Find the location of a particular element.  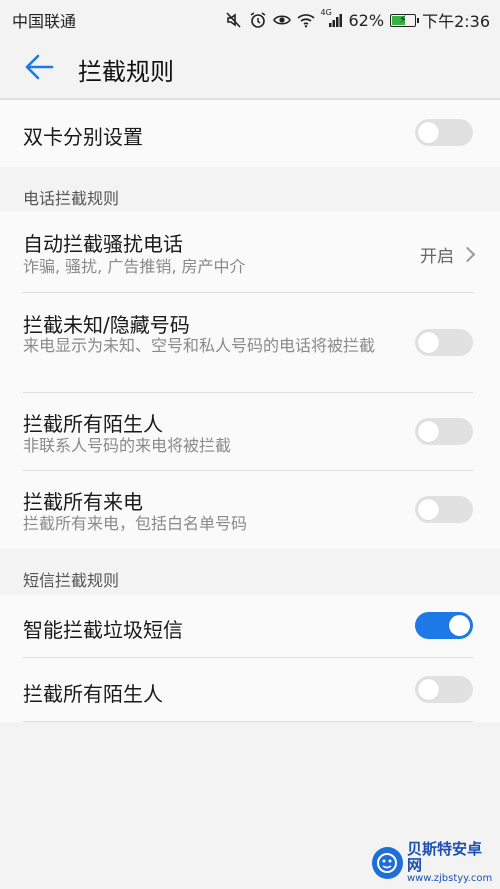

row-divider is located at coordinates (248, 721).